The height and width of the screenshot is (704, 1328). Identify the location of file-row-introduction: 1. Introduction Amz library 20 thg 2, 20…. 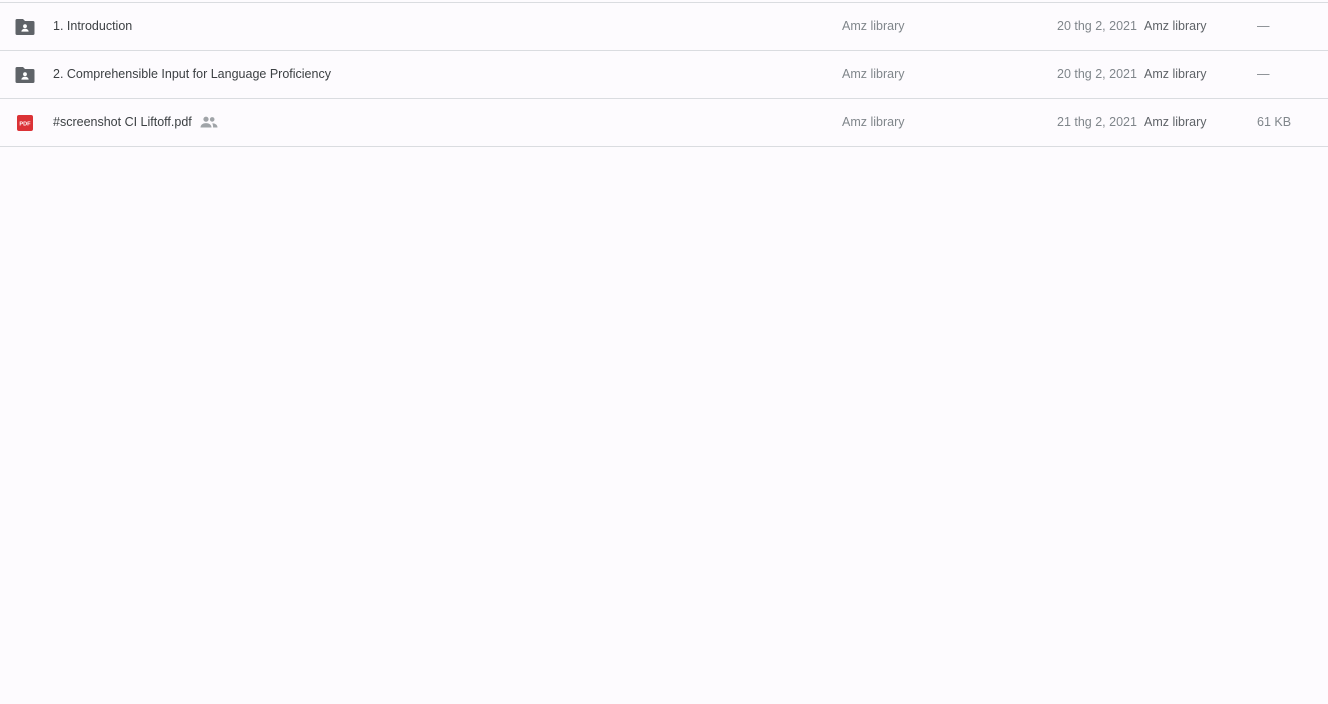
(664, 27).